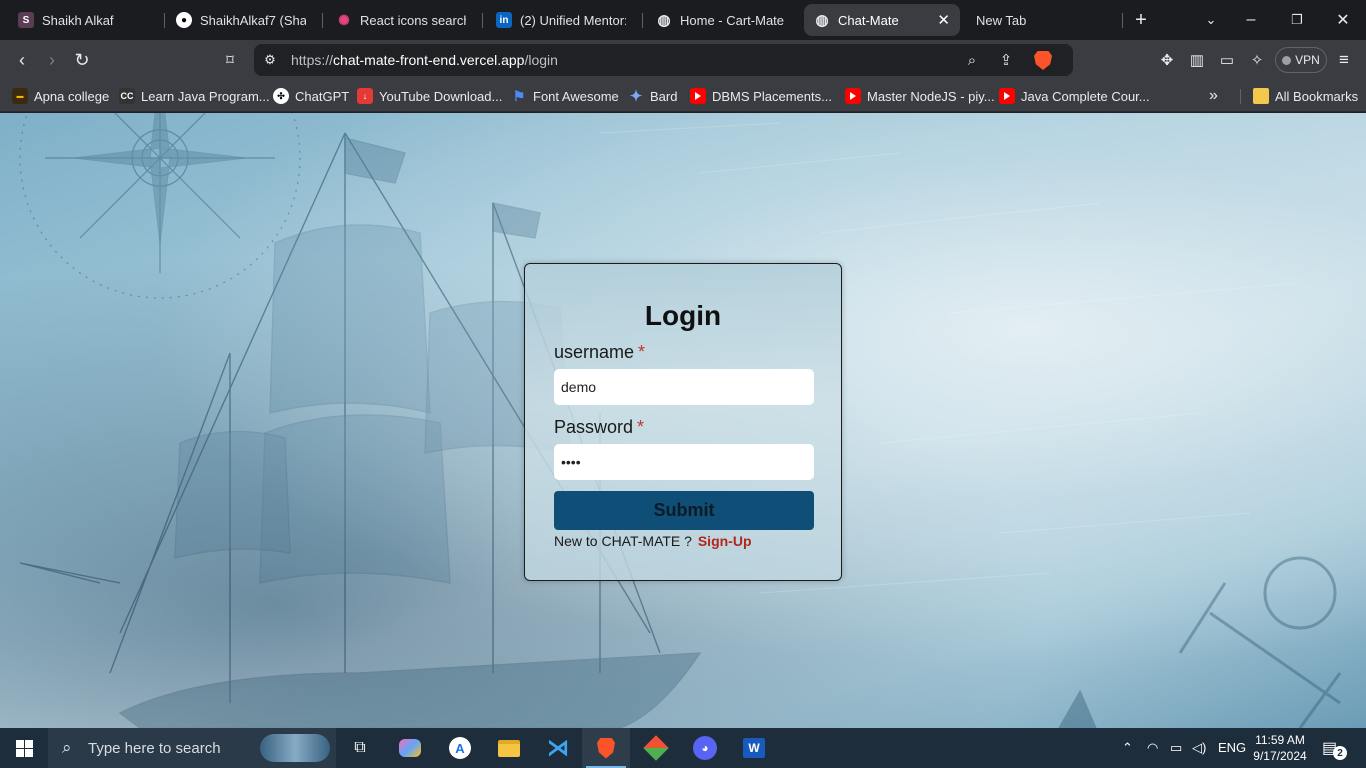 This screenshot has width=1366, height=768. Describe the element at coordinates (1232, 747) in the screenshot. I see `language-indicator: ENG` at that location.